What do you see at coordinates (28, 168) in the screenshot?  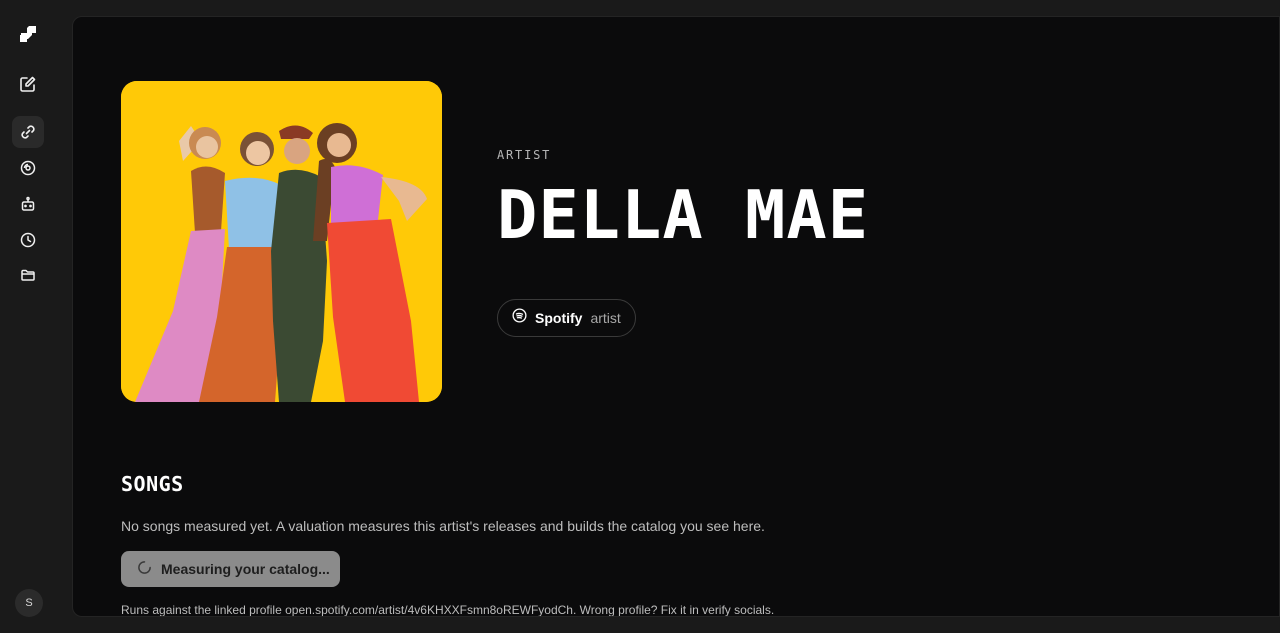 I see `vinyl-icon` at bounding box center [28, 168].